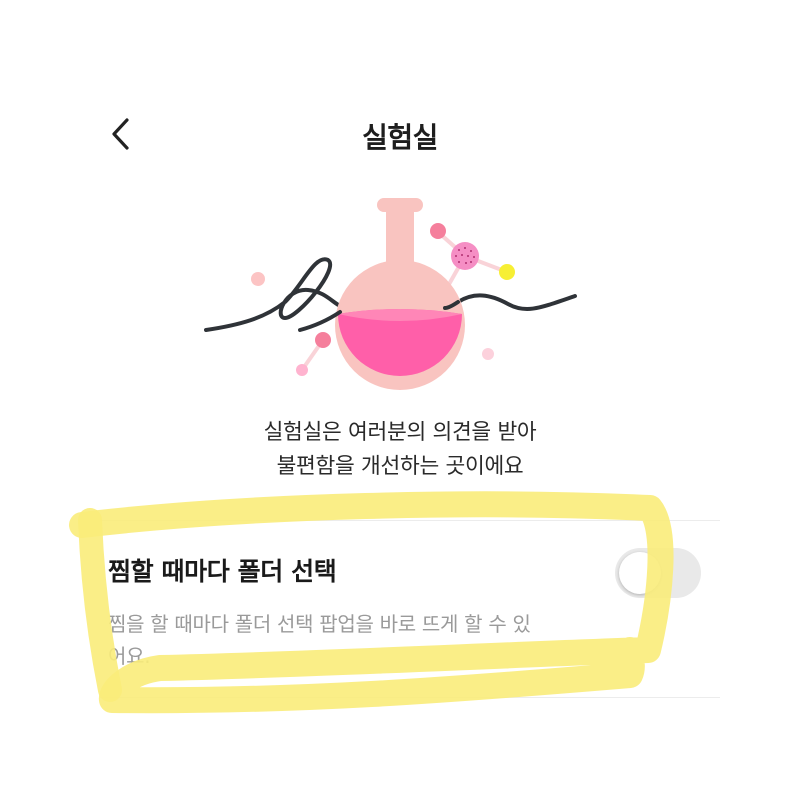 Image resolution: width=800 pixels, height=800 pixels. What do you see at coordinates (410, 697) in the screenshot?
I see `divider-bottom` at bounding box center [410, 697].